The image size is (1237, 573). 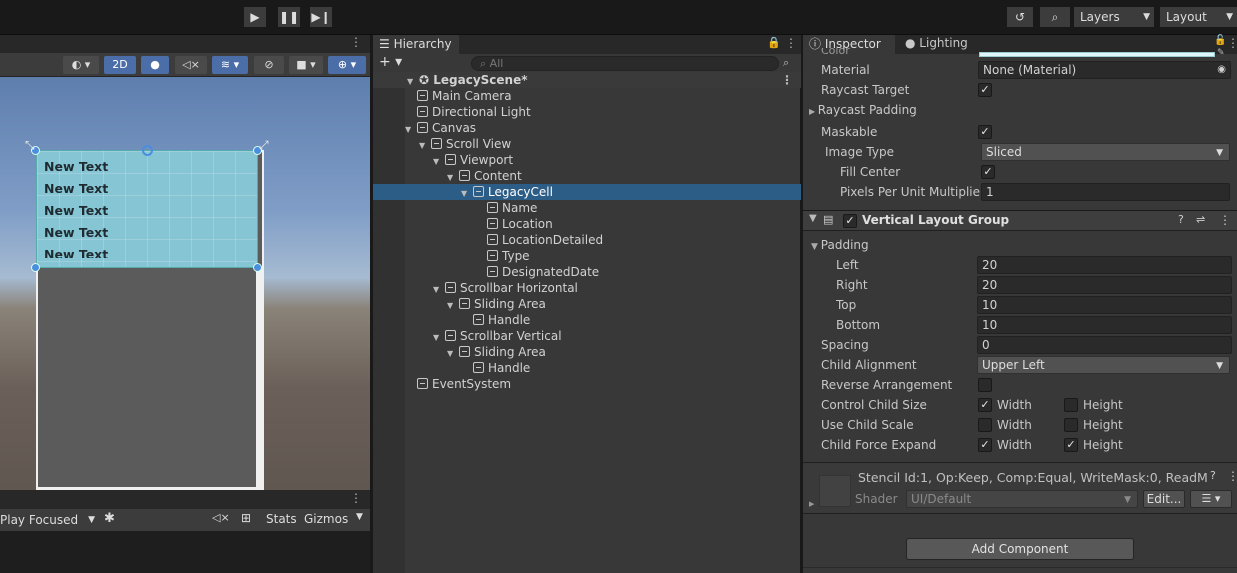 What do you see at coordinates (281, 519) in the screenshot?
I see `stats-button: Stats` at bounding box center [281, 519].